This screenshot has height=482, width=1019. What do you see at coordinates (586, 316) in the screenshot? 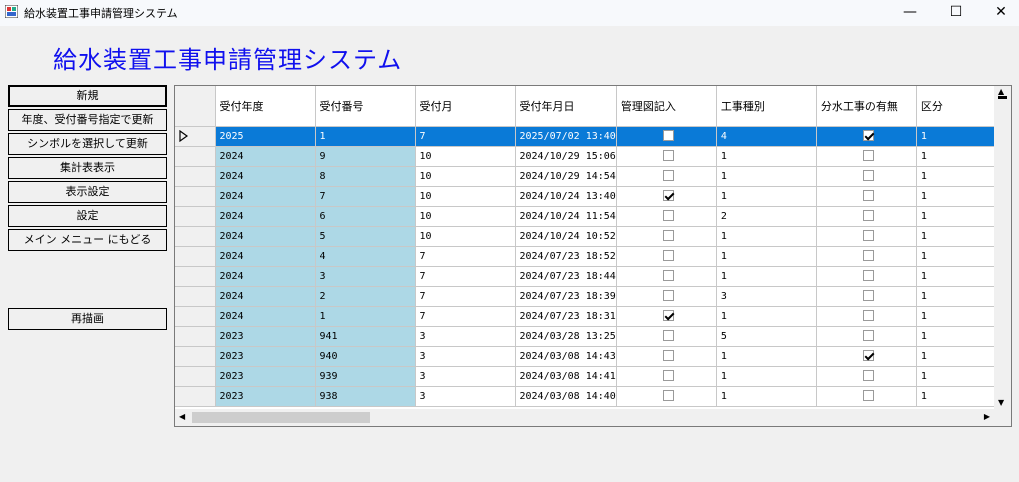
I see `table-row: 2024 1 7 2024/07/23 18:31 1 1` at bounding box center [586, 316].